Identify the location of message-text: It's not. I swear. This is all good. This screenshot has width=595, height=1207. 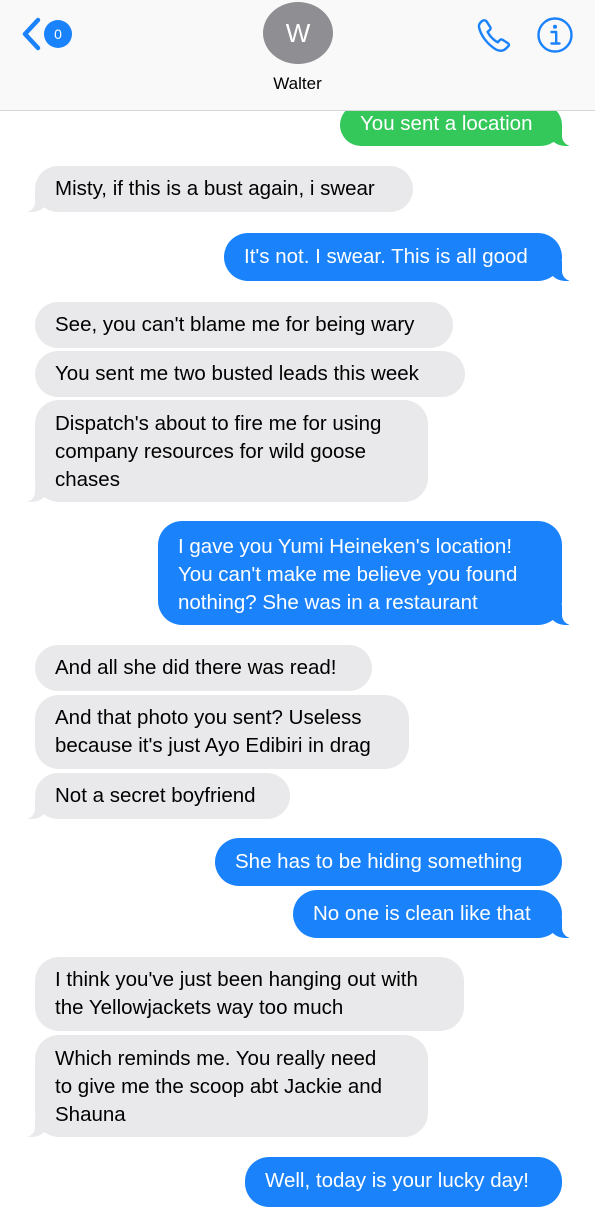
(386, 256).